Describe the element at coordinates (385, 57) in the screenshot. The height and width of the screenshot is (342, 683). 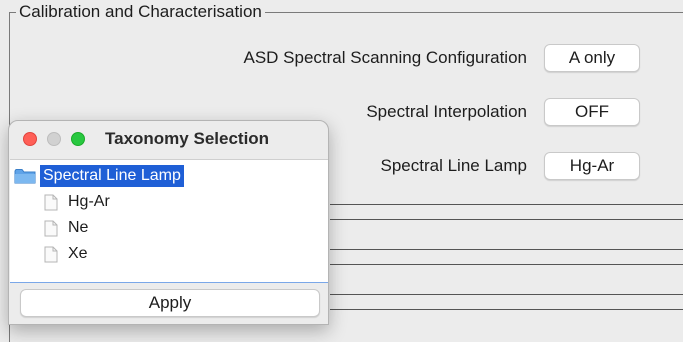
I see `scanning-configuration-label: ASD Spectral Scanning Configuration` at that location.